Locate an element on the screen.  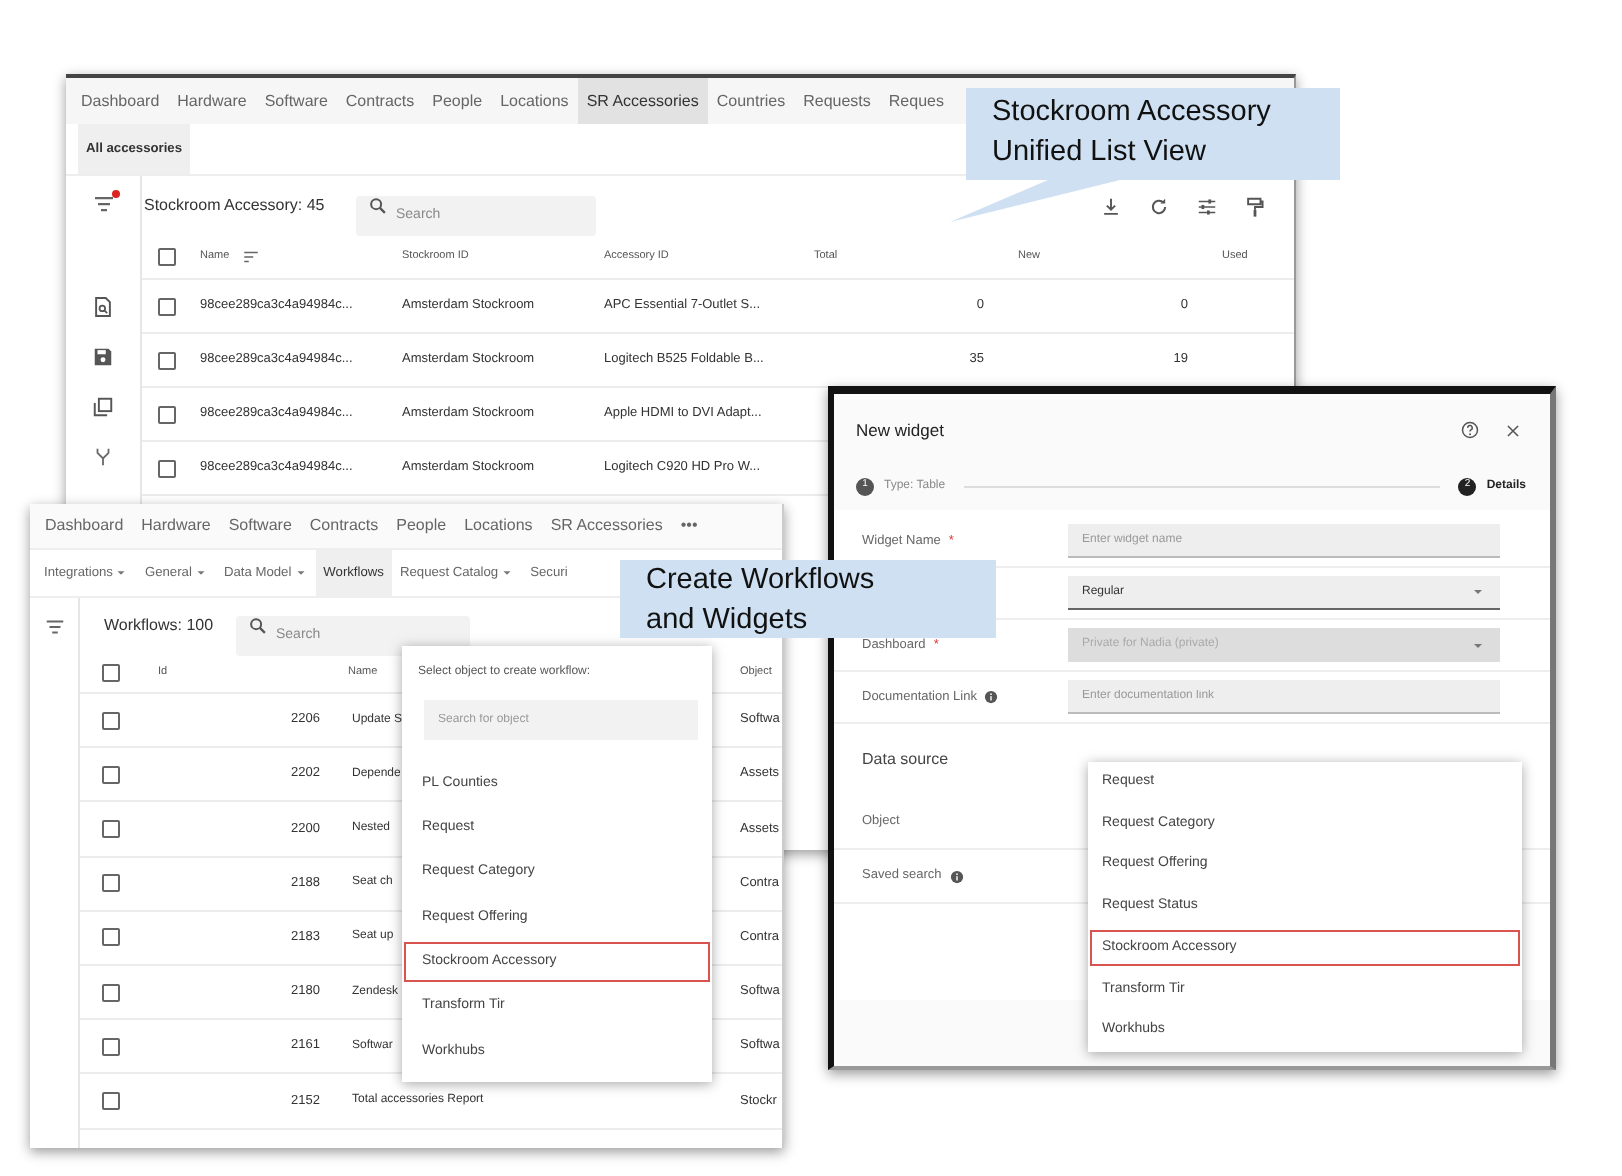
callout-text: Stockroom Accessory Unified List View is located at coordinates (1132, 133).